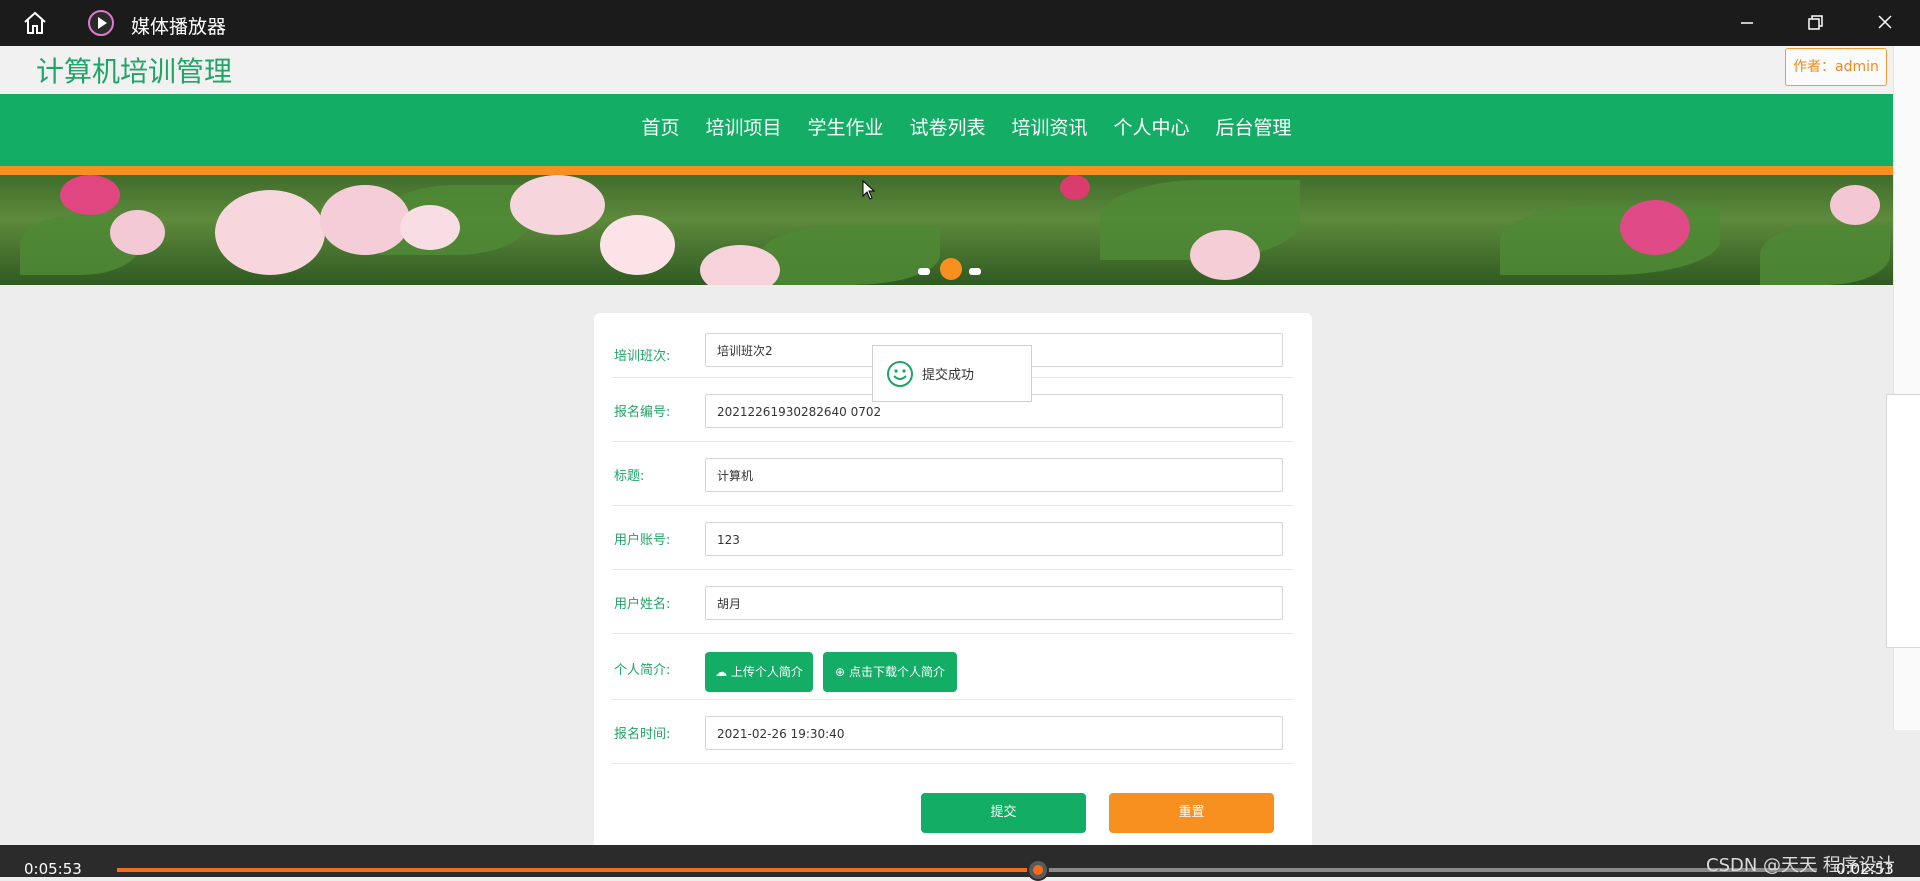  Describe the element at coordinates (1836, 67) in the screenshot. I see `author-badge: 作者：admin` at that location.